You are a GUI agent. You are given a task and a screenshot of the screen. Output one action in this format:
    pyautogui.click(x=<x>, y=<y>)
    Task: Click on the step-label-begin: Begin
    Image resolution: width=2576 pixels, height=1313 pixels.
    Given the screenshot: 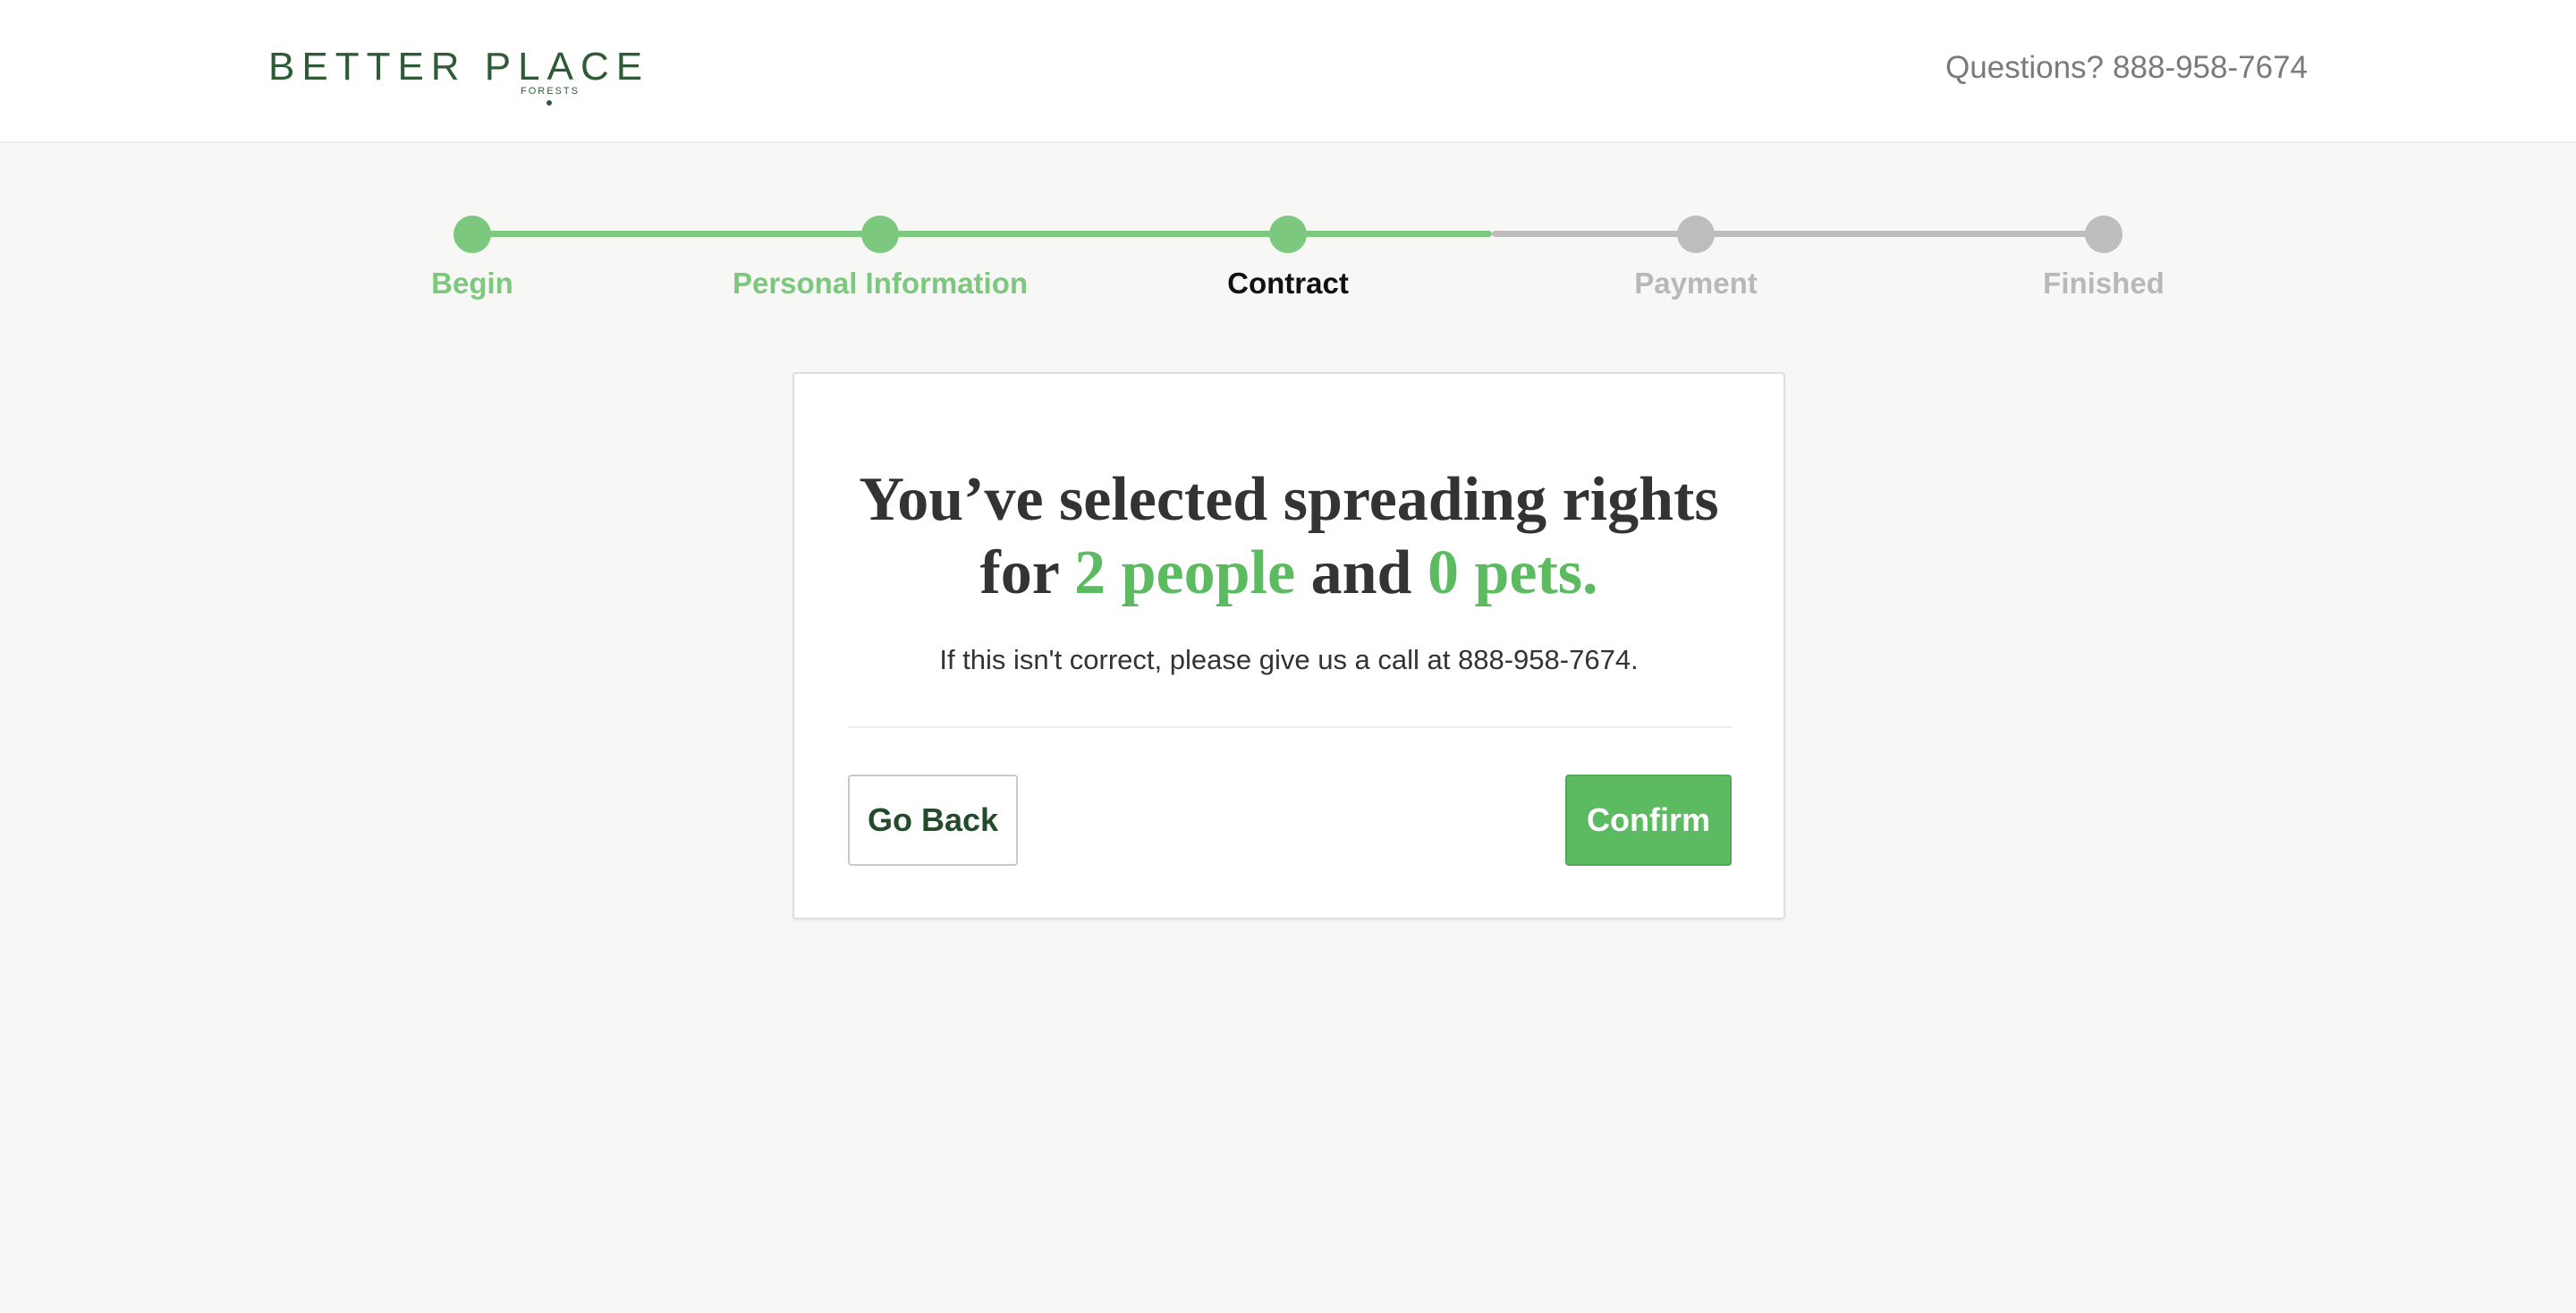 What is the action you would take?
    pyautogui.click(x=472, y=283)
    